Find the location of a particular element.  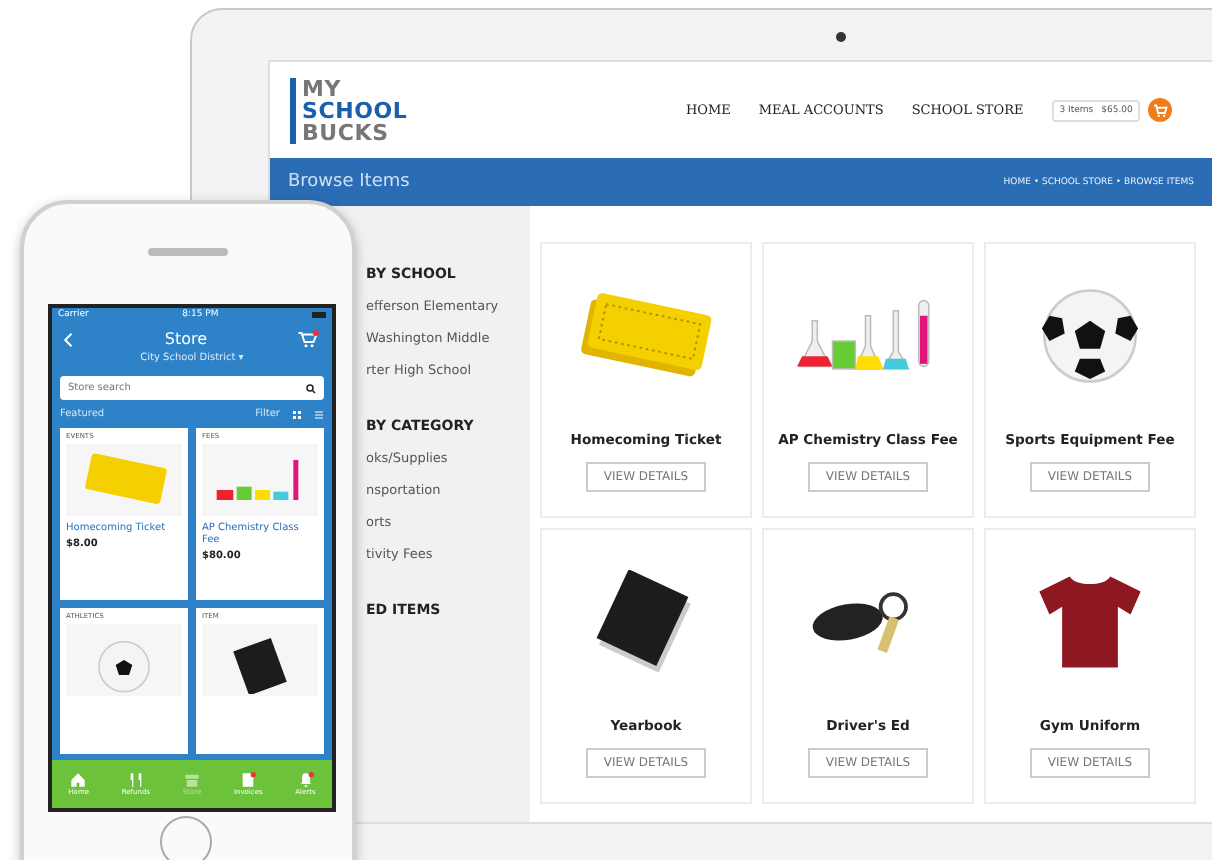

speaker-icon is located at coordinates (188, 252).